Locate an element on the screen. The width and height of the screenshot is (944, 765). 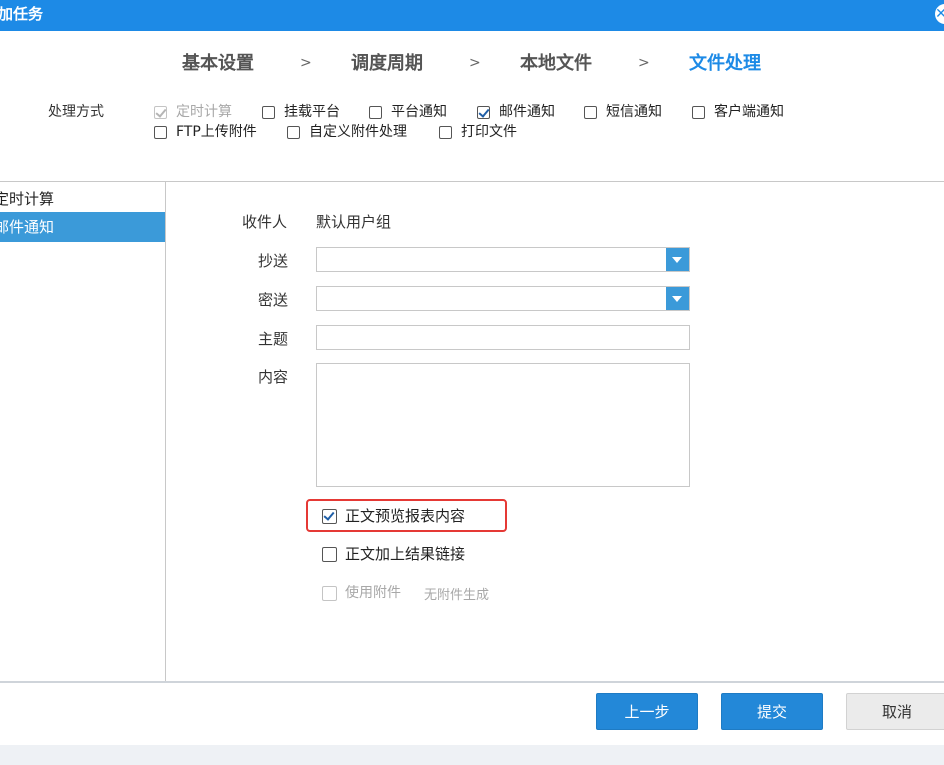
dialog-title: 加任务 is located at coordinates (22, 14).